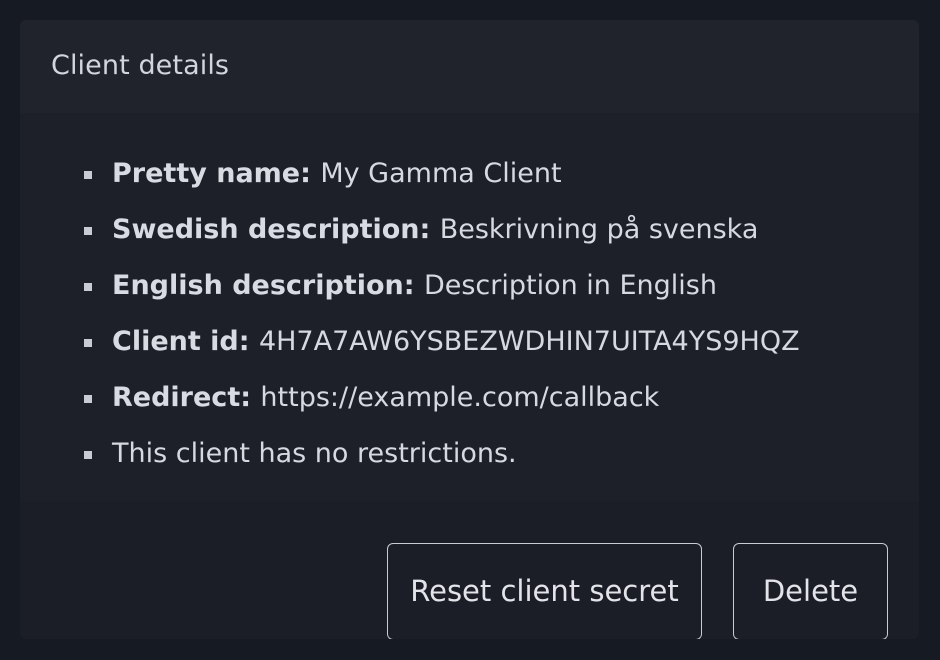 This screenshot has height=660, width=940. What do you see at coordinates (276, 229) in the screenshot?
I see `detail-label: Swedish description:` at bounding box center [276, 229].